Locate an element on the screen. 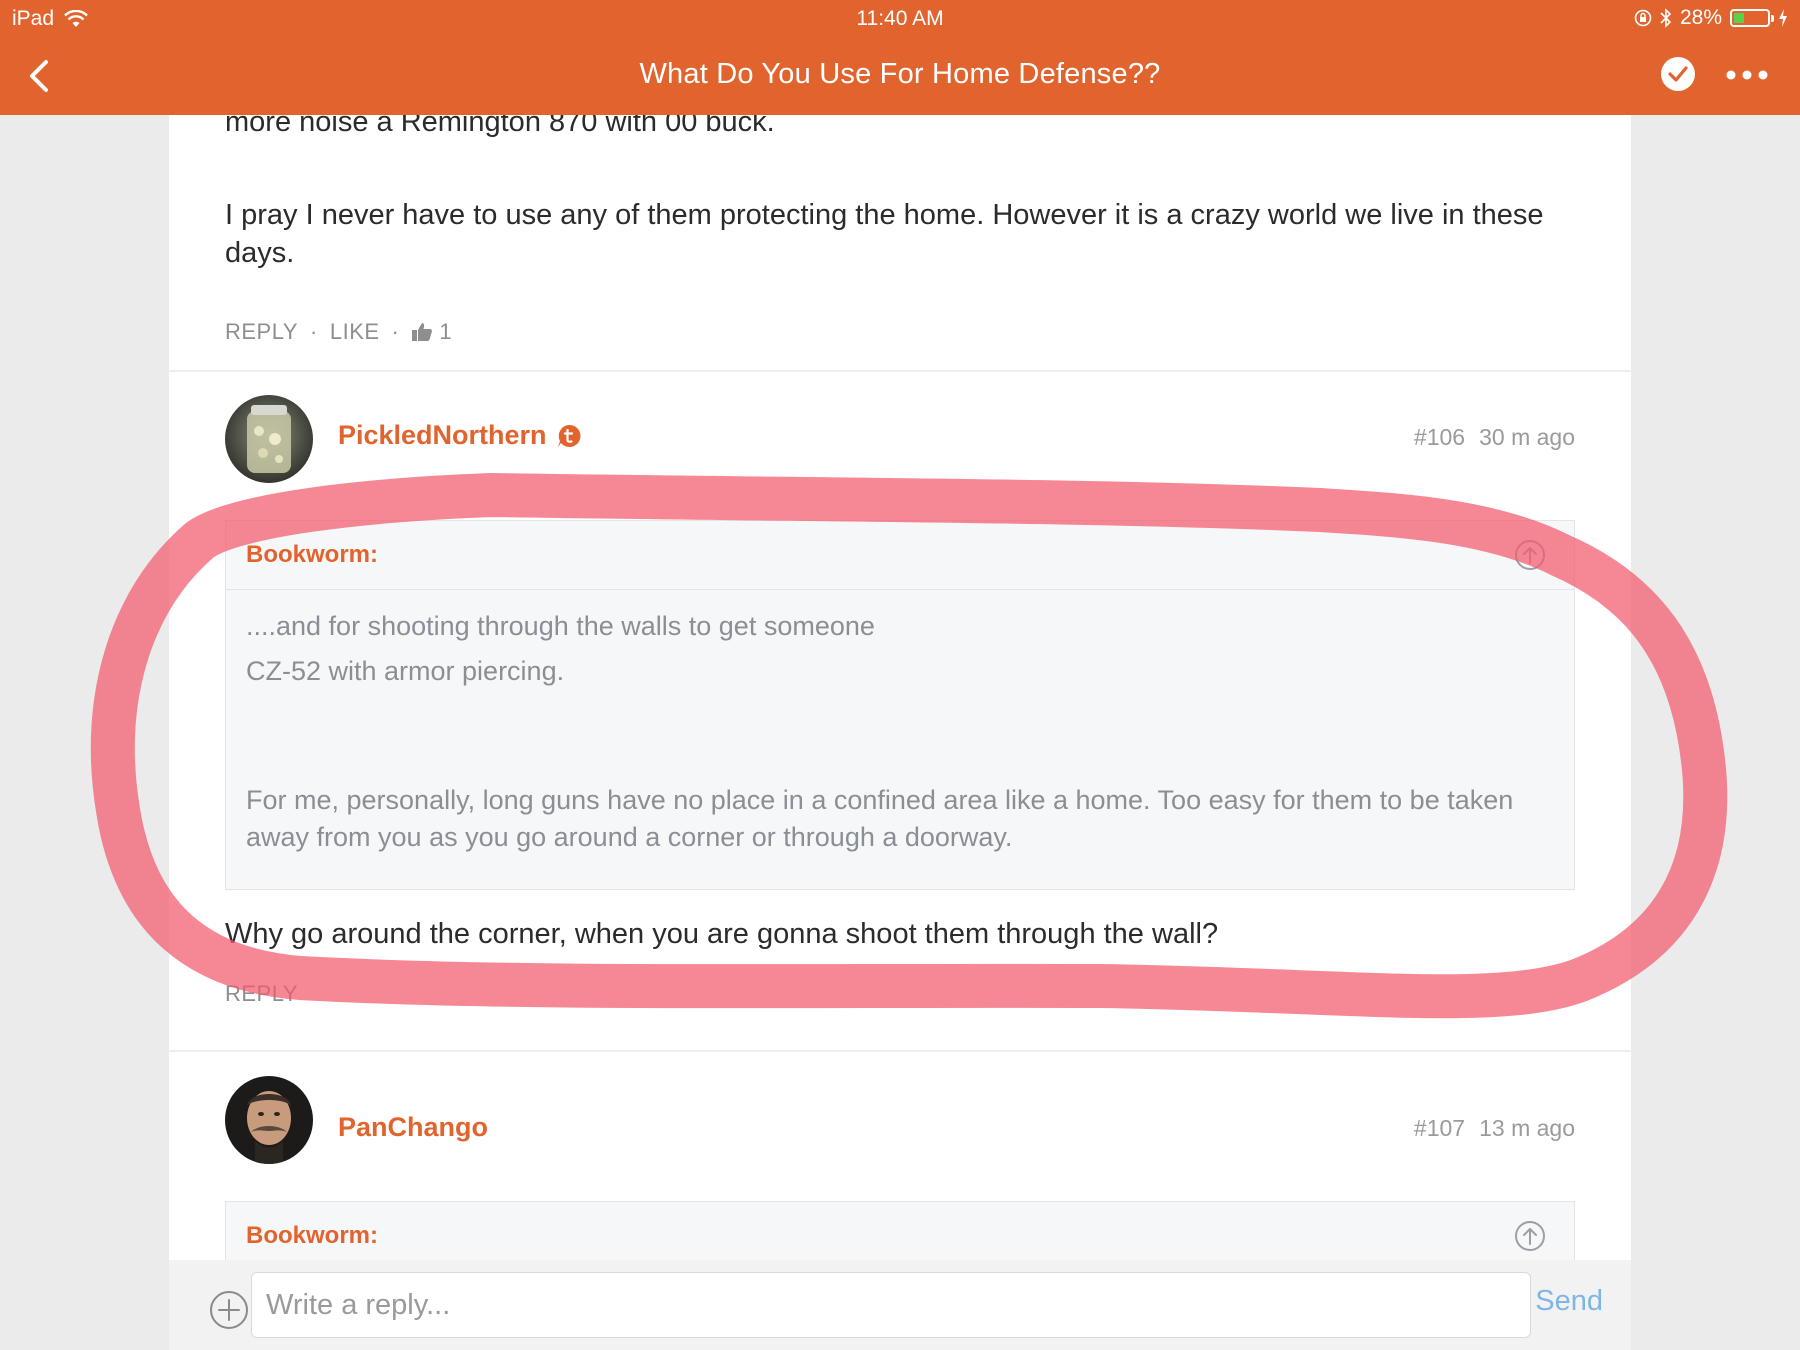  check-circle-icon is located at coordinates (1678, 74).